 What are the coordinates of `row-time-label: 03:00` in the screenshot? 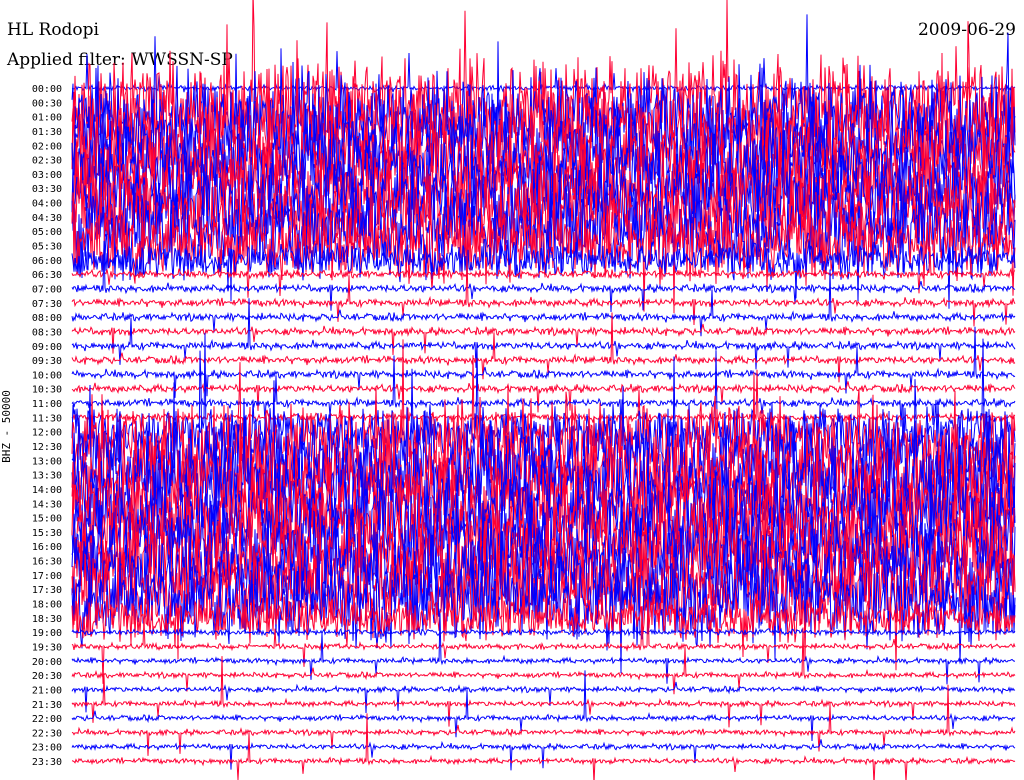 It's located at (47, 175).